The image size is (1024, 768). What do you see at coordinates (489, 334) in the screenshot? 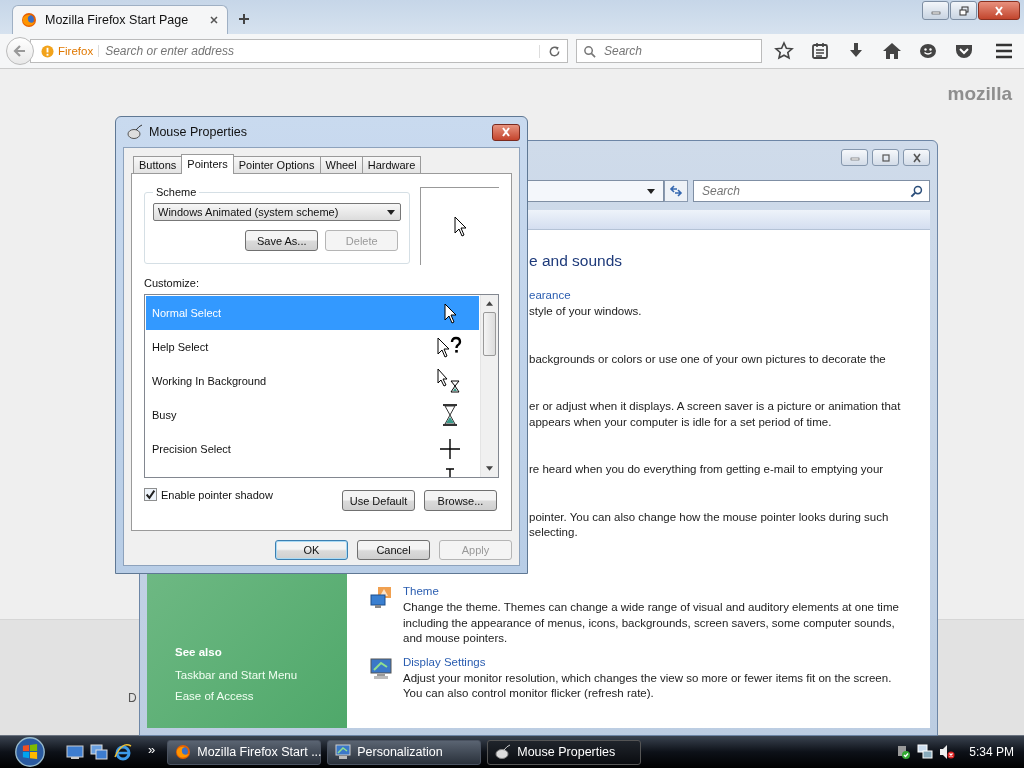
I see `scroll-thumb` at bounding box center [489, 334].